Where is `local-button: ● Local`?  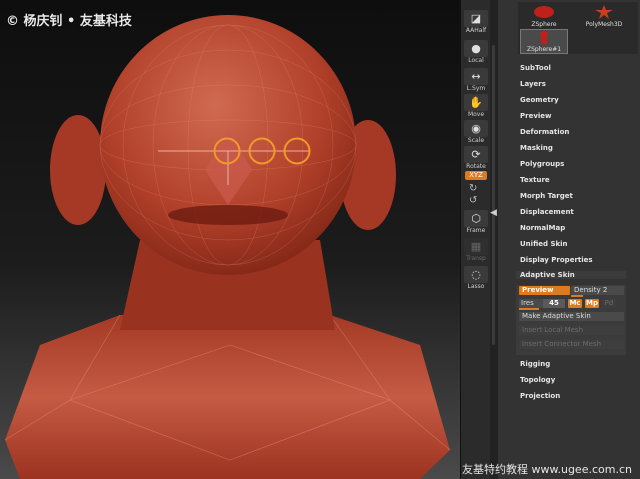 local-button: ● Local is located at coordinates (476, 52).